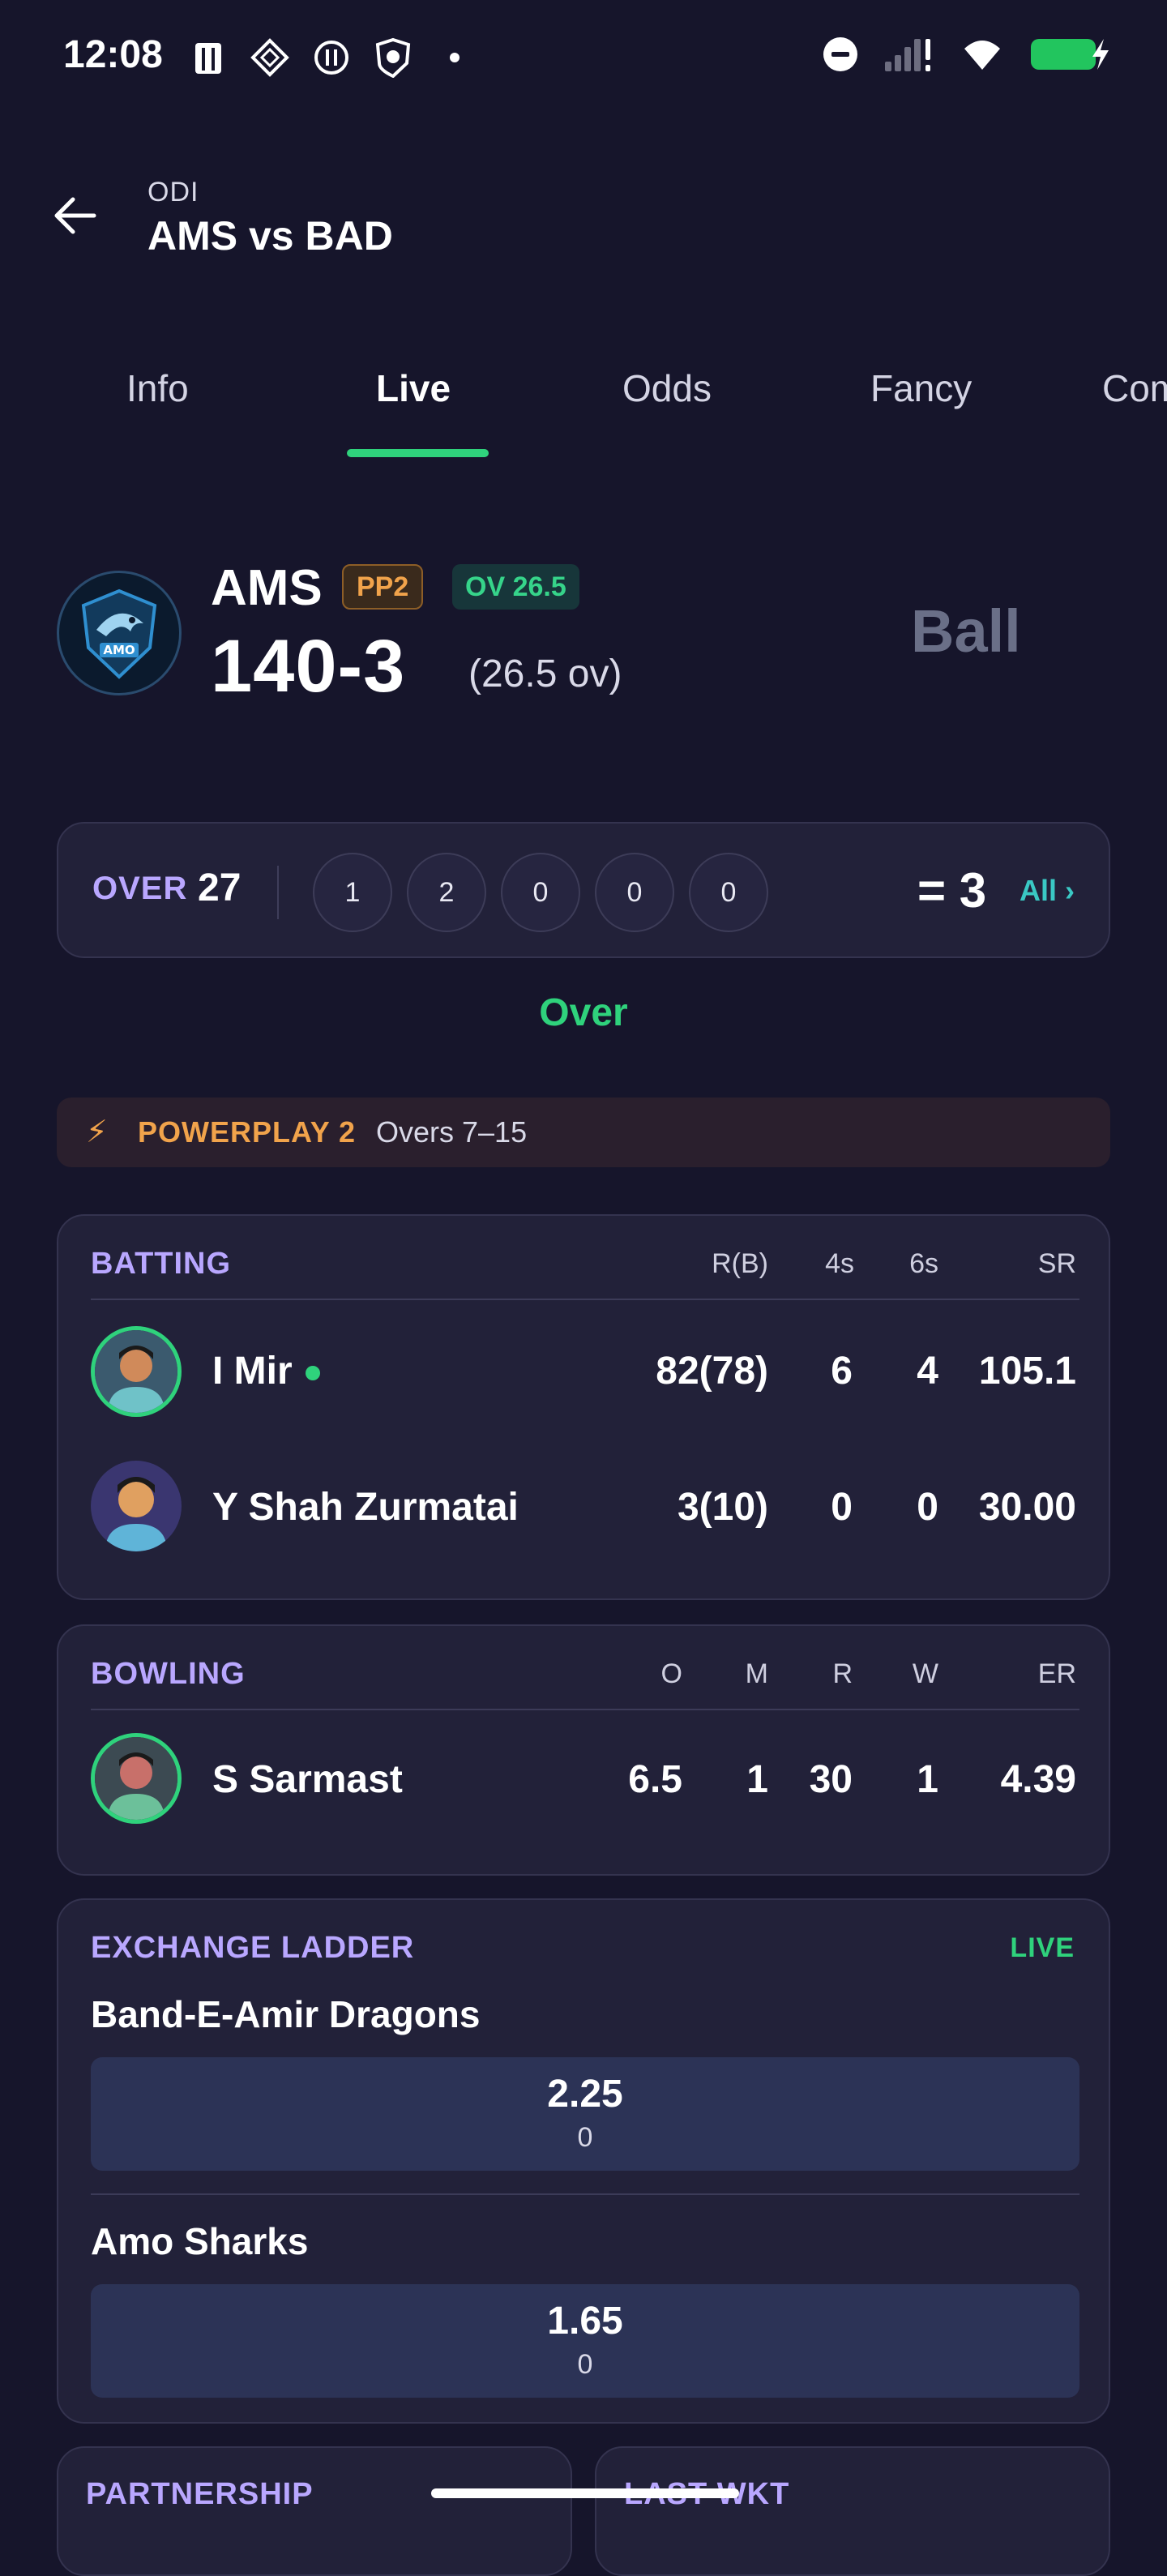 Image resolution: width=1167 pixels, height=2576 pixels. I want to click on battery-charging-icon, so click(1069, 56).